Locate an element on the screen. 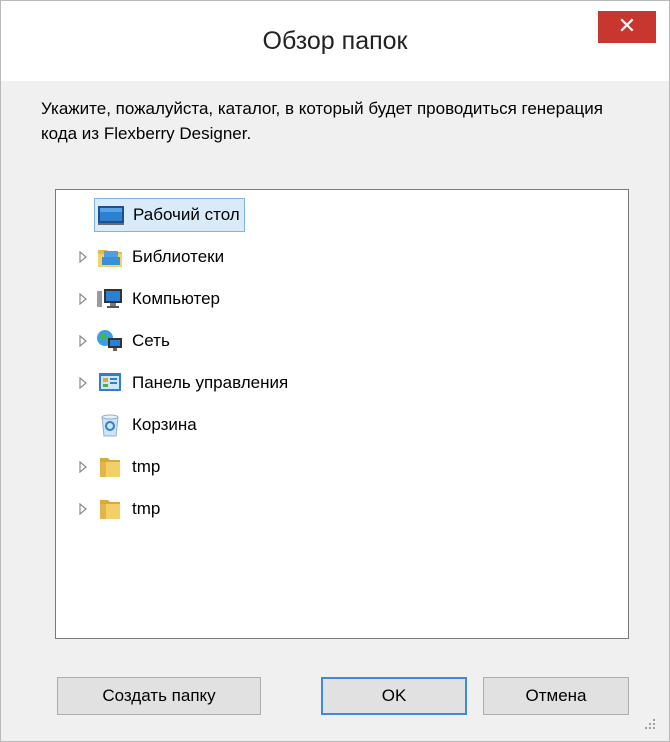  new-folder-button: Создать папку is located at coordinates (159, 696).